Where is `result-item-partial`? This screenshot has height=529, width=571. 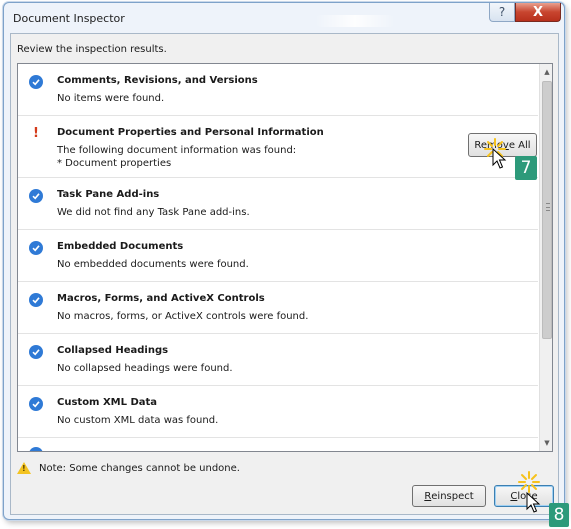 result-item-partial is located at coordinates (278, 444).